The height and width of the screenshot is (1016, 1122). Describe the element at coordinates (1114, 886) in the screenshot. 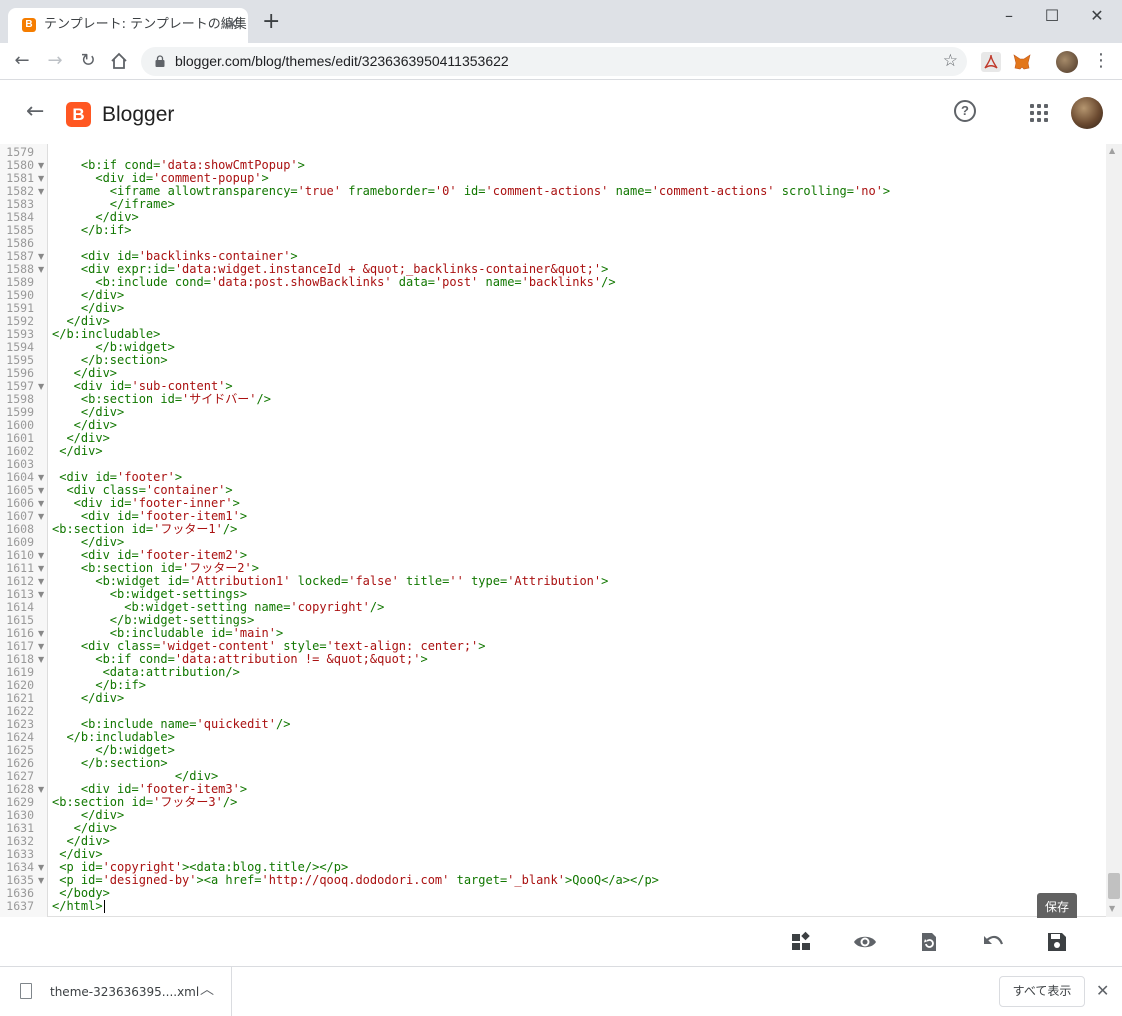

I see `scrollbar-thumb` at that location.